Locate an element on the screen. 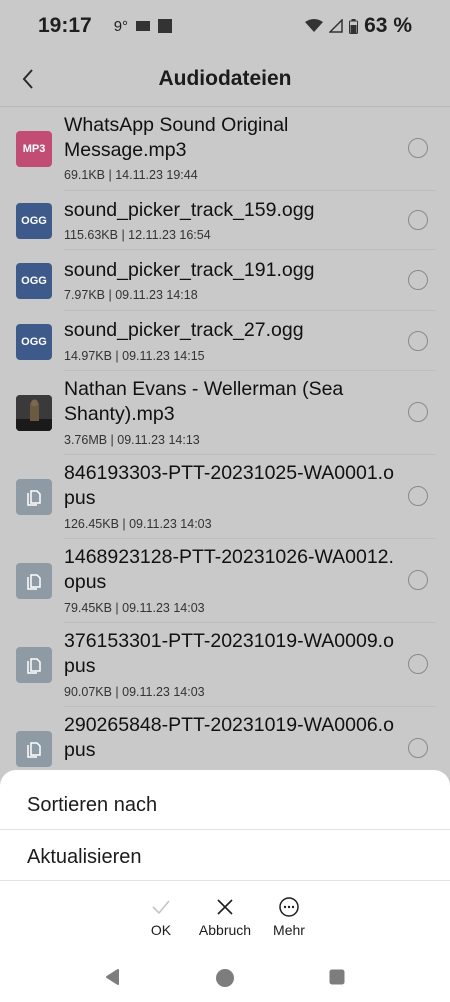 The height and width of the screenshot is (1002, 450). battery-percent: 63 % is located at coordinates (388, 25).